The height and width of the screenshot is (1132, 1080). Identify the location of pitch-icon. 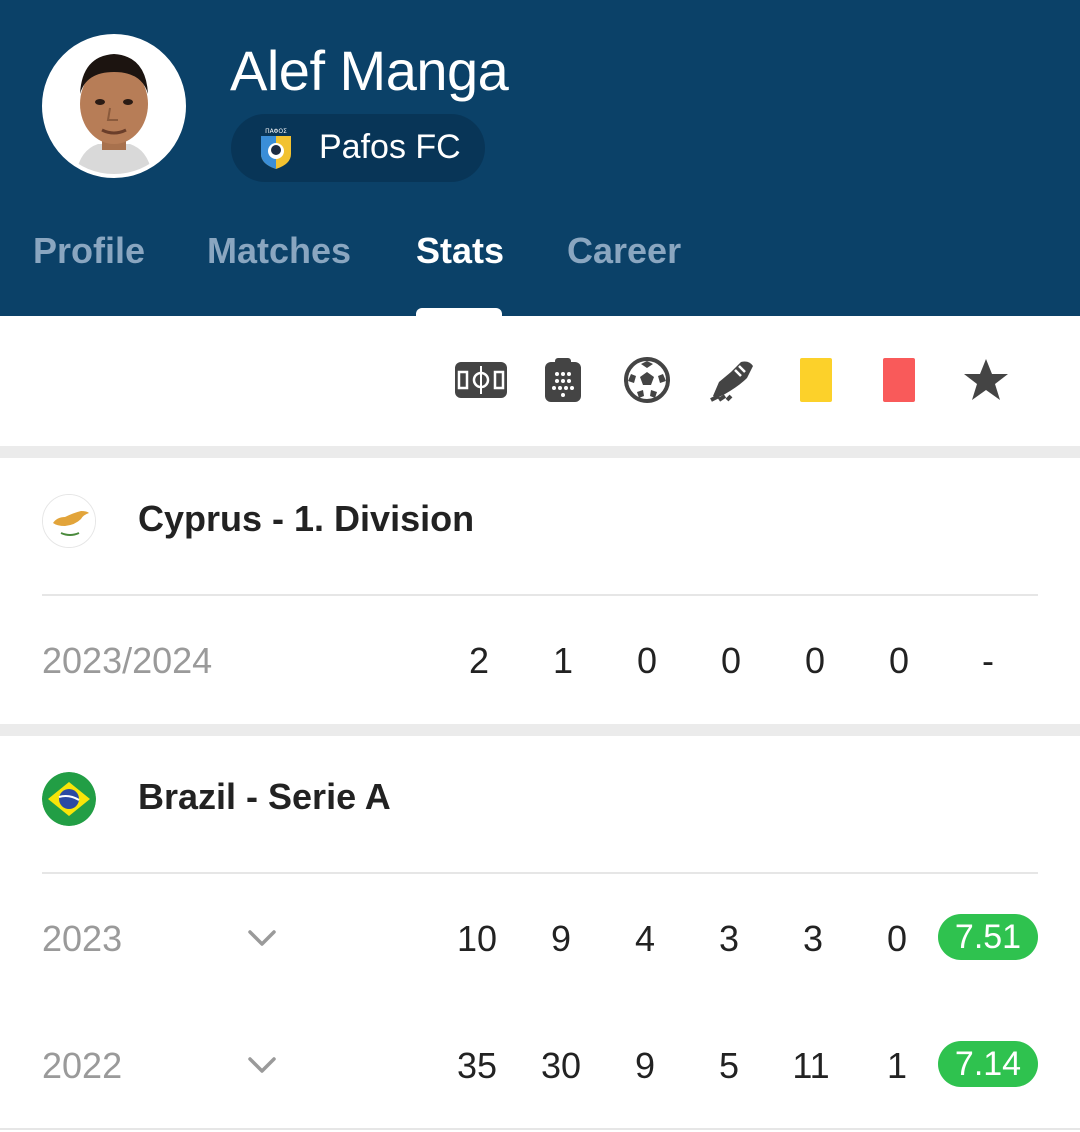
(481, 380).